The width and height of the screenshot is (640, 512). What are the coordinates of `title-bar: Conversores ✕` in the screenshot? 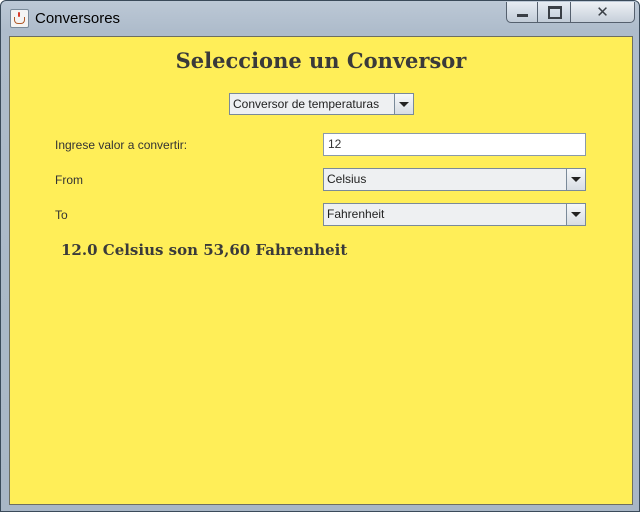 It's located at (320, 18).